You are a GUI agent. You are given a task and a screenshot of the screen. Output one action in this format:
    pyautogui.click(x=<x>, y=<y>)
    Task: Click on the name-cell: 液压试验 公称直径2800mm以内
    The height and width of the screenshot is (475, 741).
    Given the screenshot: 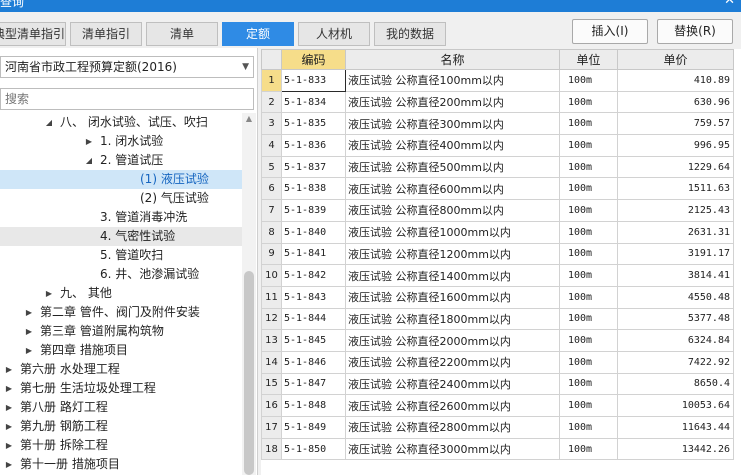 What is the action you would take?
    pyautogui.click(x=452, y=427)
    